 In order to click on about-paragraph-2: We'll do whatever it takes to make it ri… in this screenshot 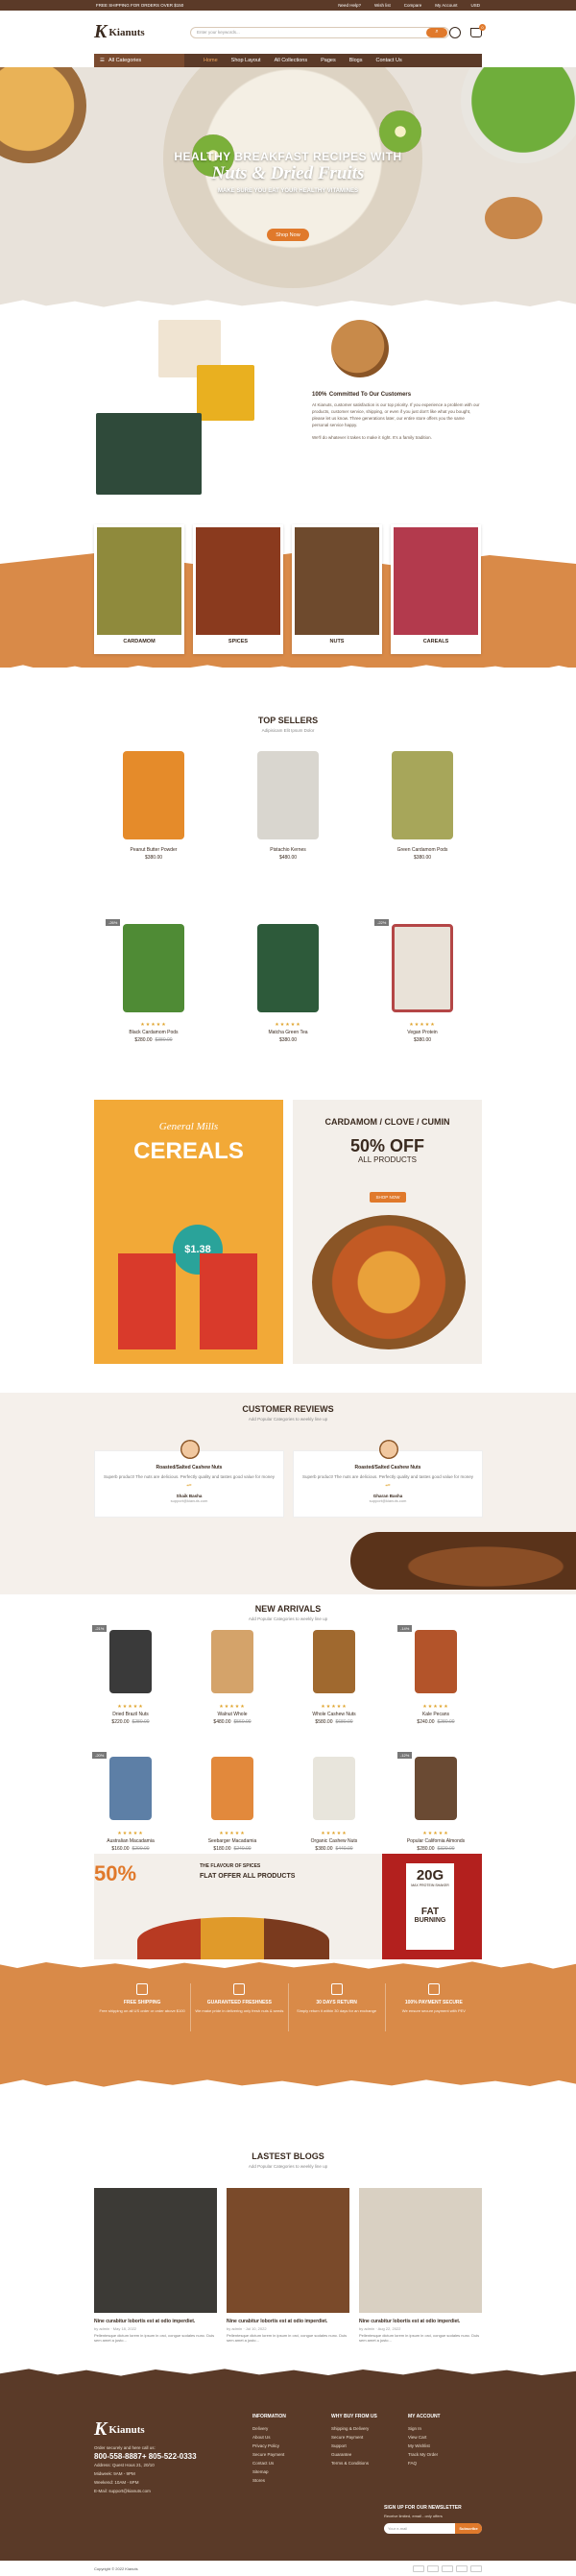, I will do `click(372, 438)`.